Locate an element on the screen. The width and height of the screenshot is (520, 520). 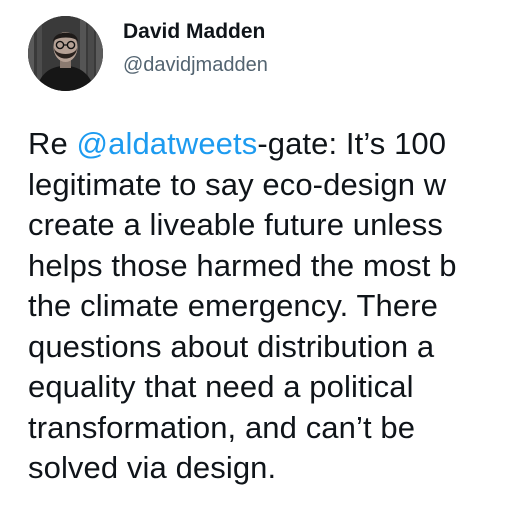
tweet-line-1-suffix: -gate: It’s 100 is located at coordinates (352, 143).